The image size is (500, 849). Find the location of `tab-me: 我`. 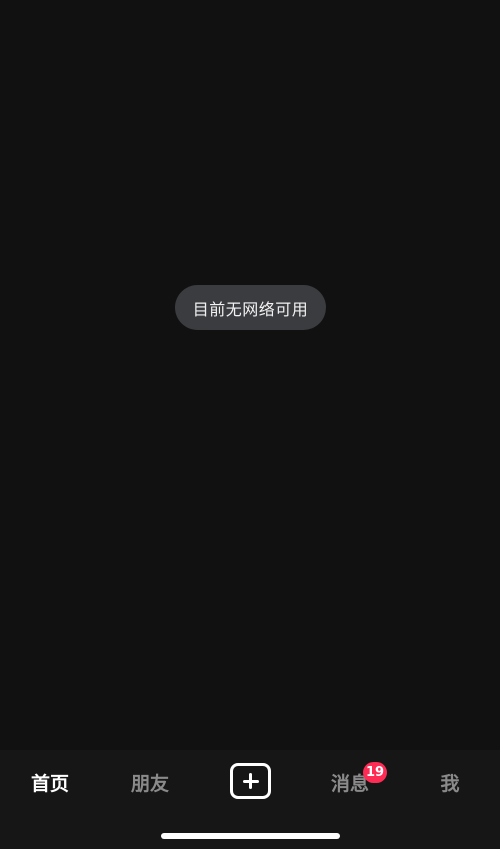

tab-me: 我 is located at coordinates (450, 782).